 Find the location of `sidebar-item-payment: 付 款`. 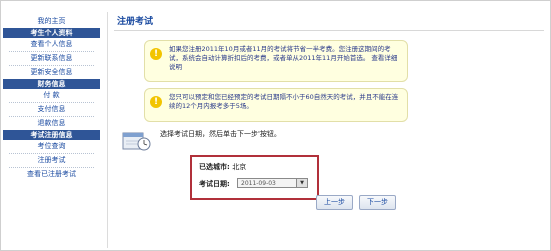

sidebar-item-payment: 付 款 is located at coordinates (51, 95).